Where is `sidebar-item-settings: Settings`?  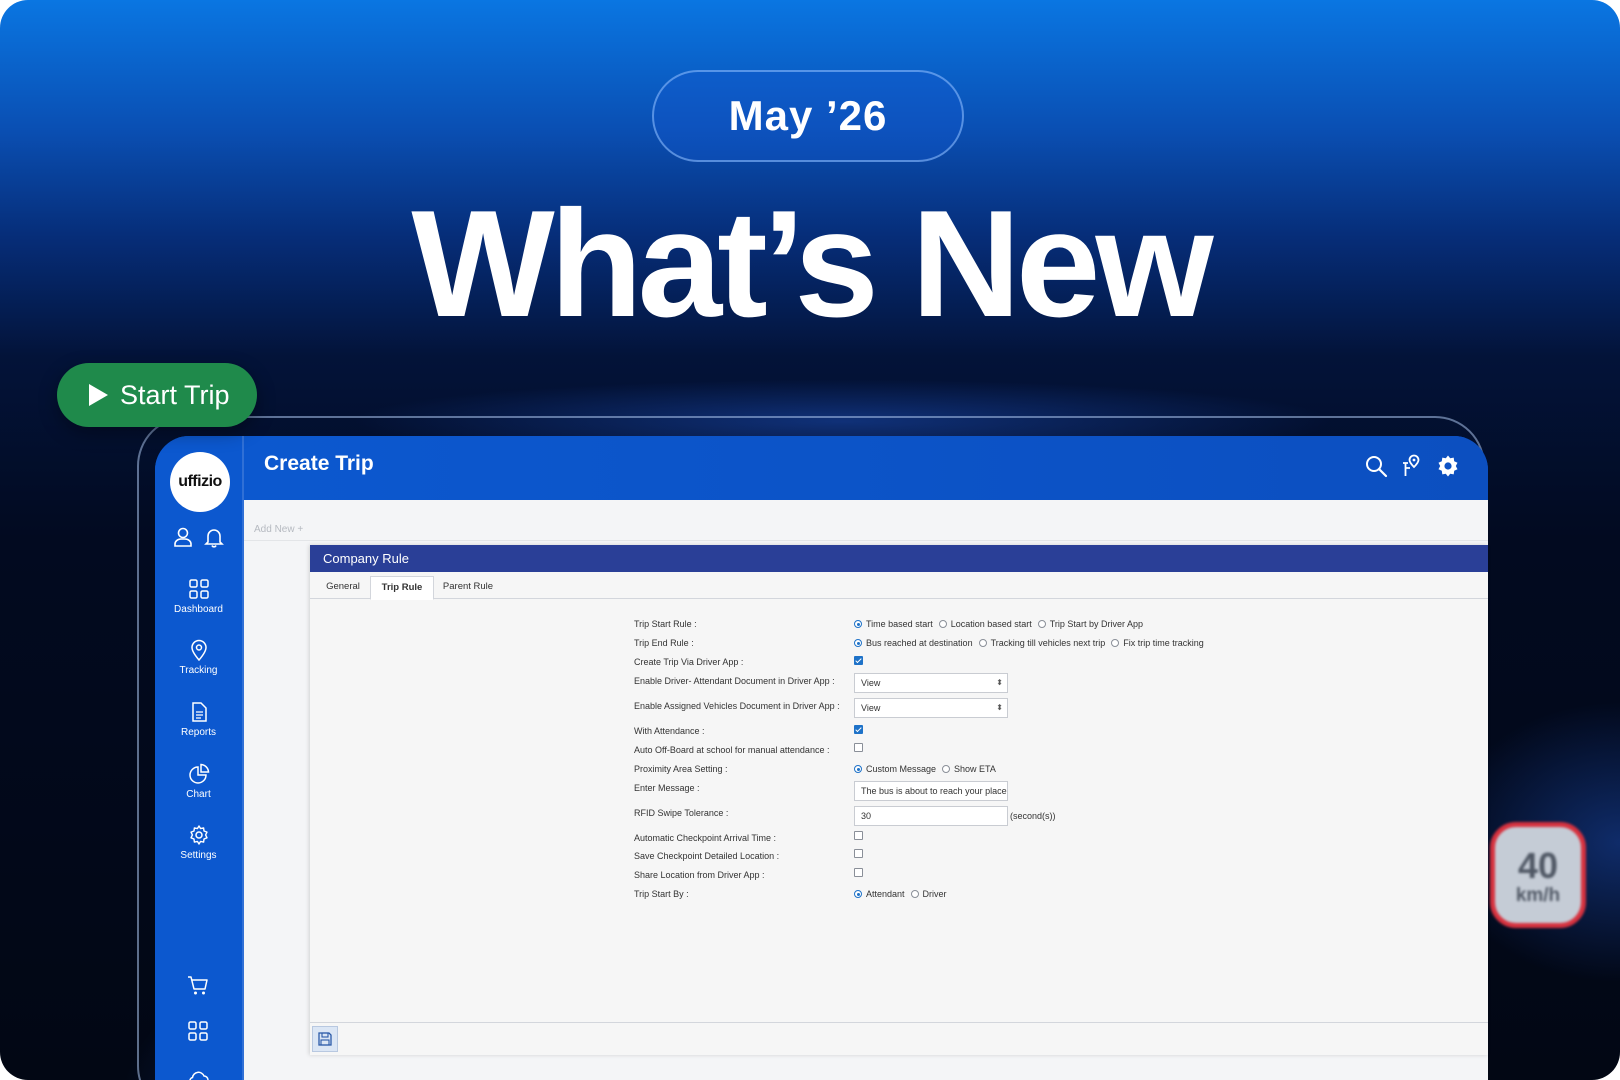 sidebar-item-settings: Settings is located at coordinates (198, 842).